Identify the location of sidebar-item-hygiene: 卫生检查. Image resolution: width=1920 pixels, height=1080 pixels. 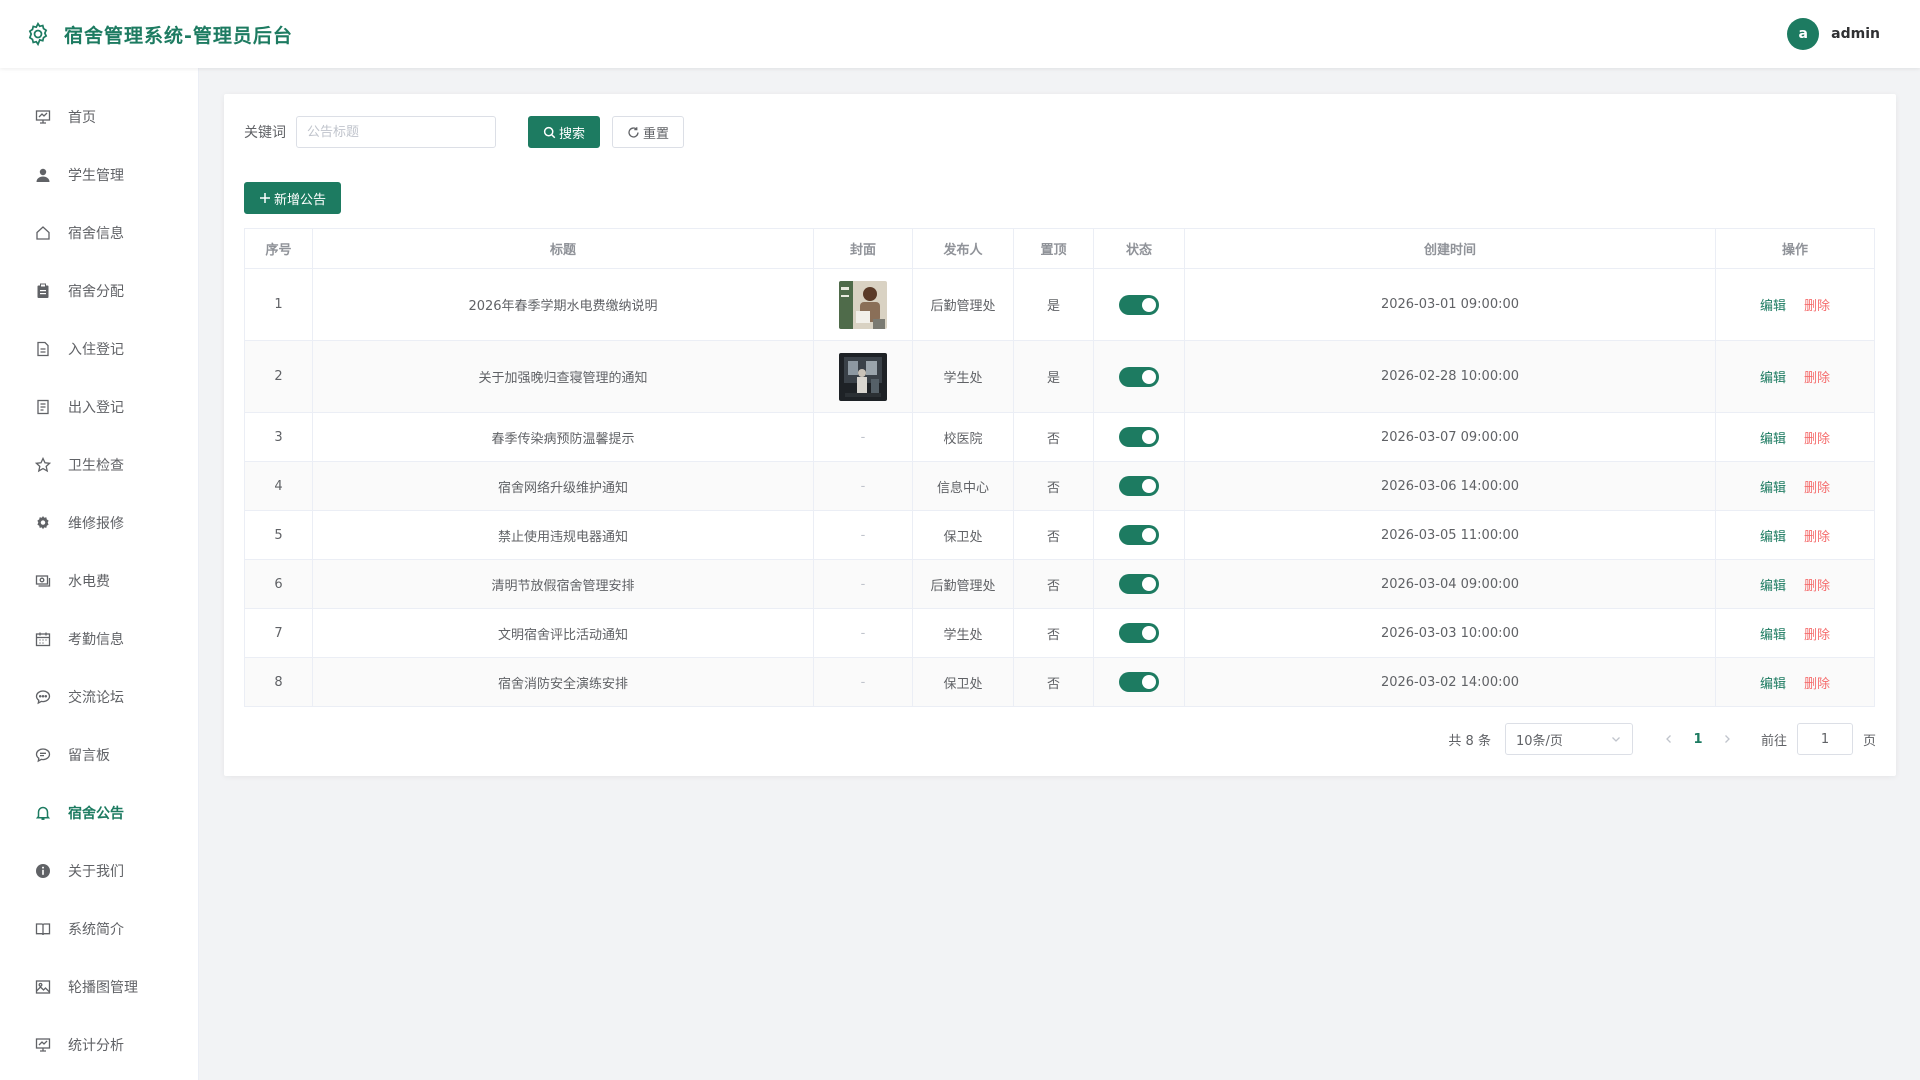
(99, 465).